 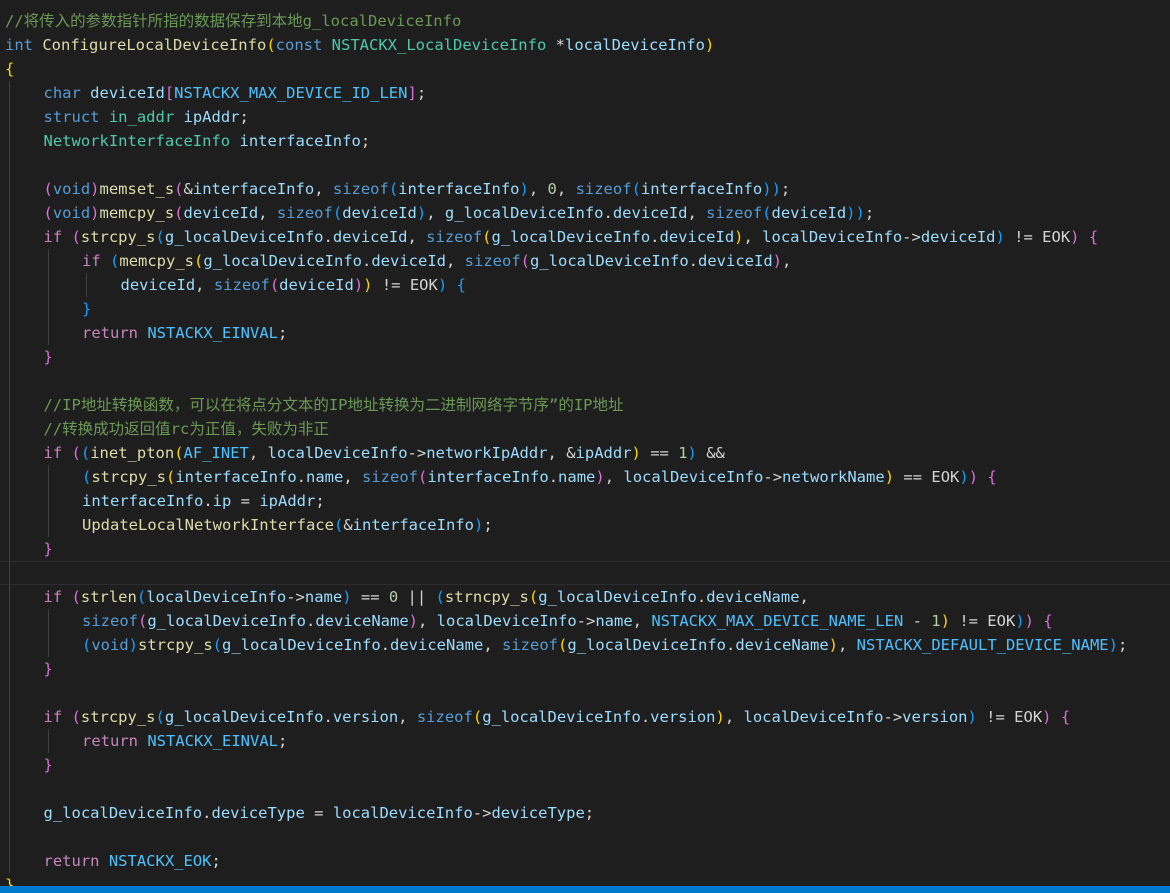 I want to click on code-token: 1, so click(x=936, y=621).